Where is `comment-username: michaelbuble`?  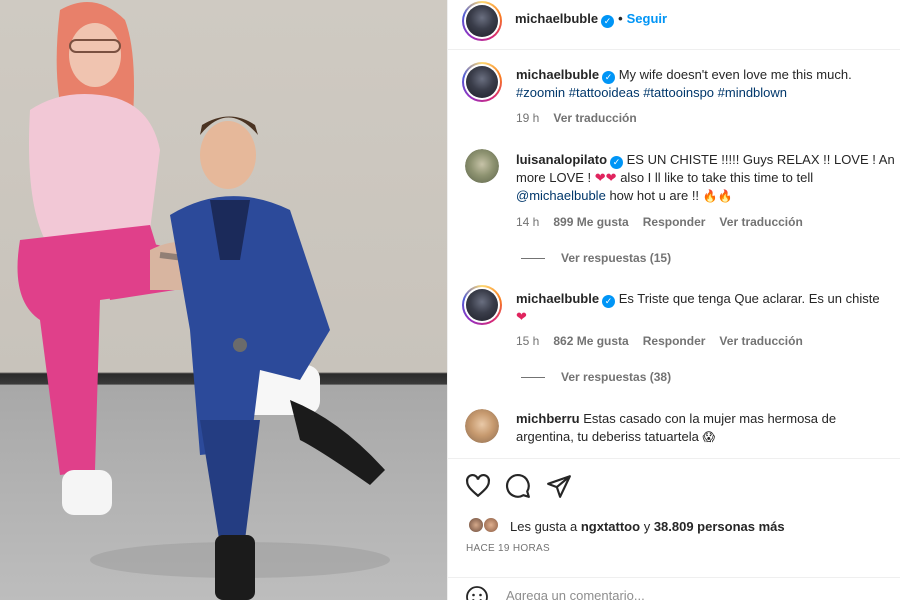
comment-username: michaelbuble is located at coordinates (557, 298).